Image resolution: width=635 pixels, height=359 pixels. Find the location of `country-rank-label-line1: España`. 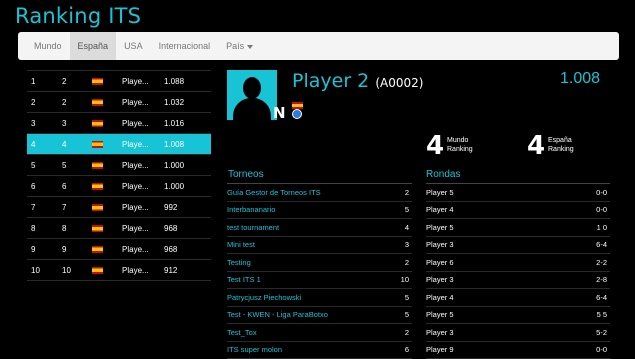

country-rank-label-line1: España is located at coordinates (560, 140).